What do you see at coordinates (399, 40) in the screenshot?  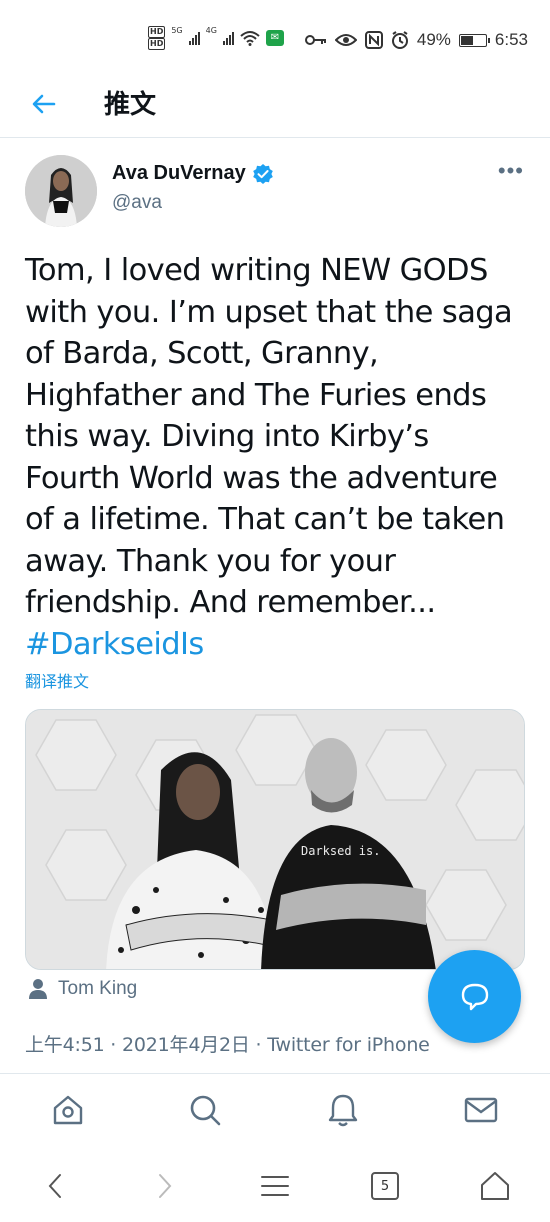 I see `alarm-icon` at bounding box center [399, 40].